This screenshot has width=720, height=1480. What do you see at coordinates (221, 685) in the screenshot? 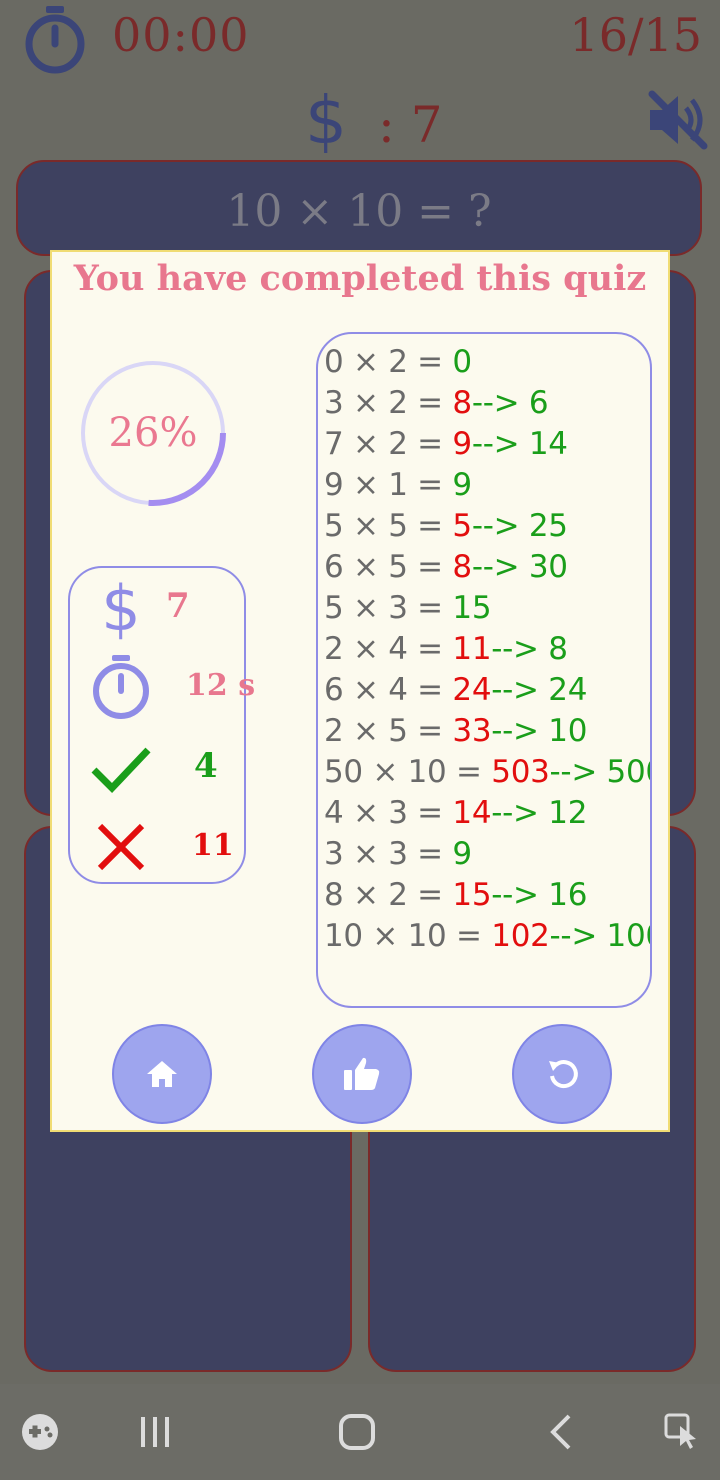
I see `stat-time-value: 12 s` at bounding box center [221, 685].